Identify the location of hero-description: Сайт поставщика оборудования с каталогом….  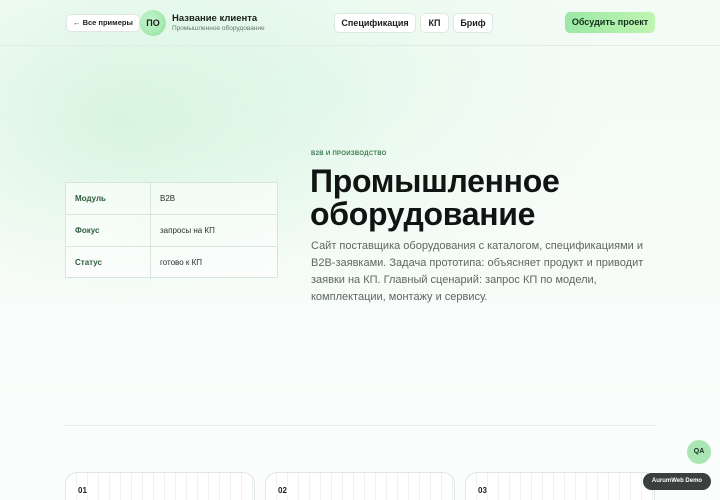
(477, 271).